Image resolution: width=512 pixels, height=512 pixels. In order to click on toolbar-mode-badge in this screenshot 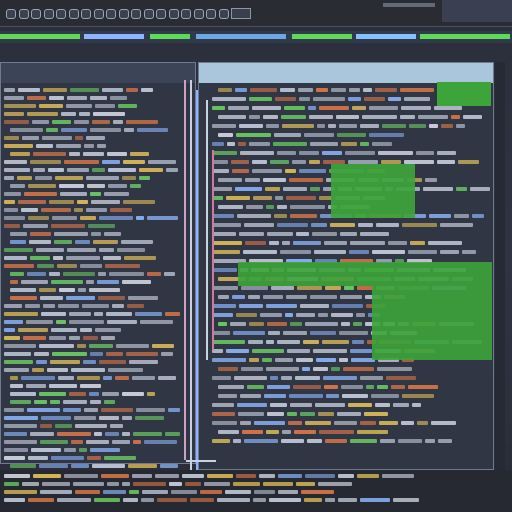, I will do `click(241, 13)`.